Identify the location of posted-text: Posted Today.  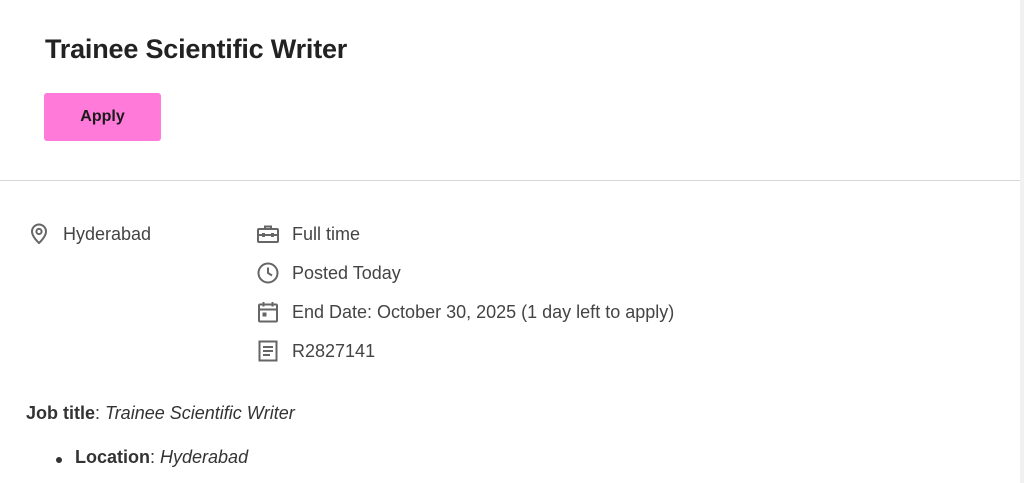
(346, 272).